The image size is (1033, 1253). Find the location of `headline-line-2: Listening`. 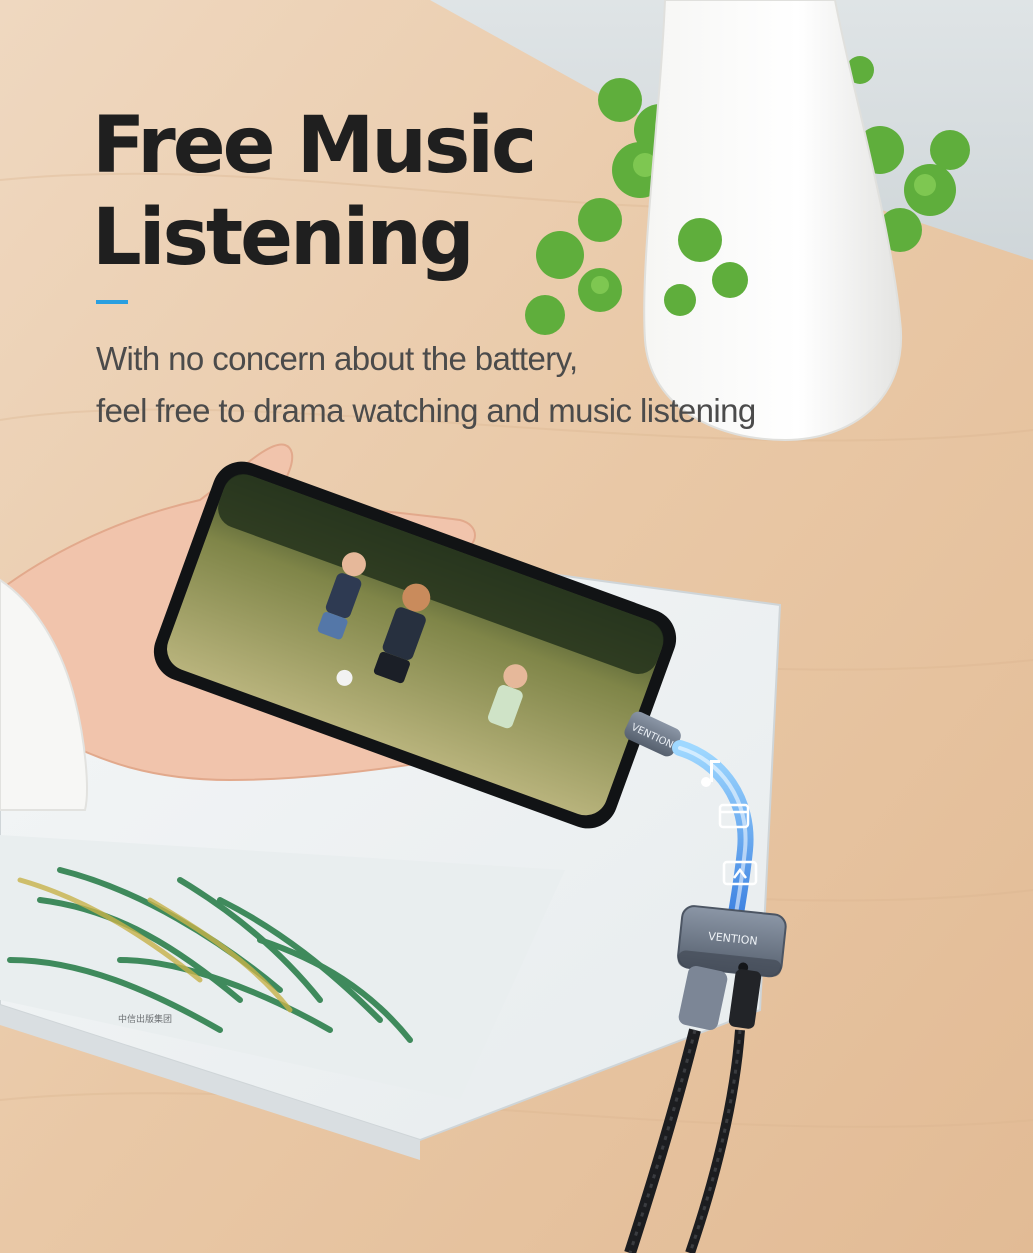

headline-line-2: Listening is located at coordinates (283, 238).